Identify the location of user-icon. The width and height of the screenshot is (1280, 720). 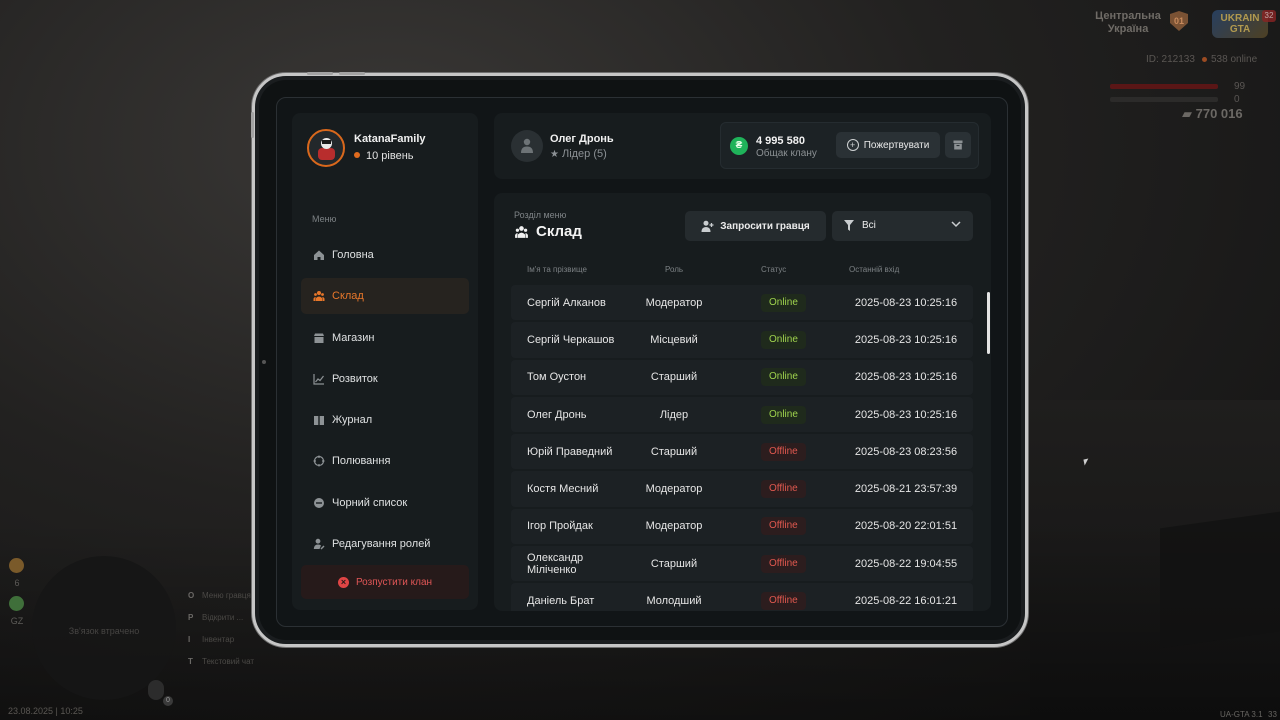
(527, 145).